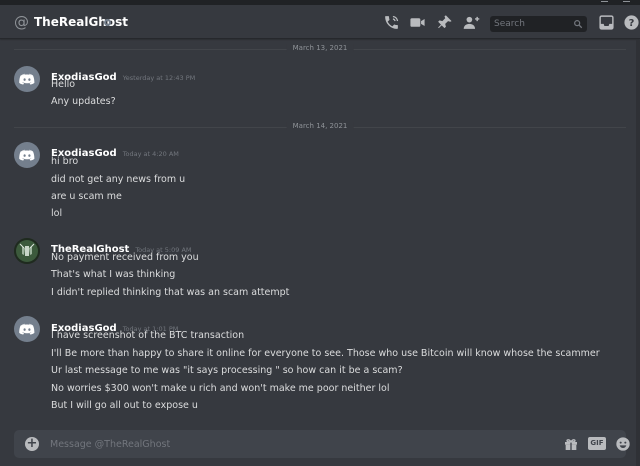  I want to click on message-composer: + GIF, so click(322, 444).